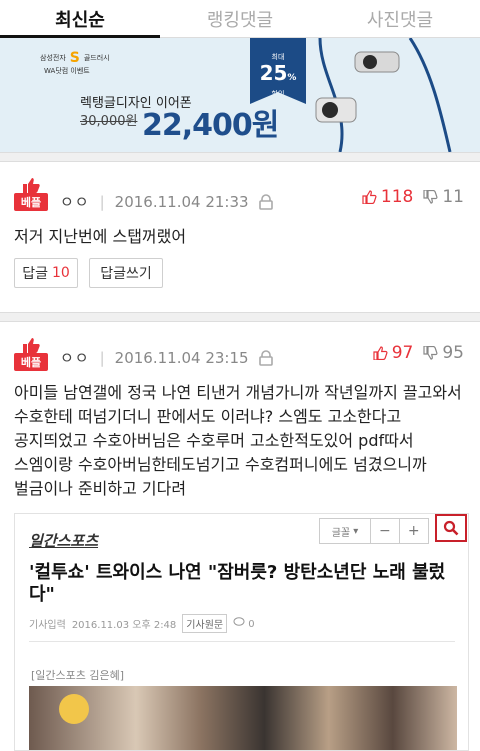  I want to click on tab-latest: 최신순, so click(80, 19).